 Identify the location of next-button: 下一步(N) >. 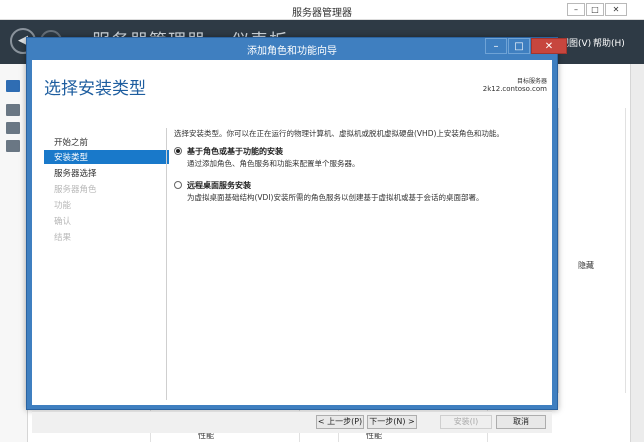
(392, 422).